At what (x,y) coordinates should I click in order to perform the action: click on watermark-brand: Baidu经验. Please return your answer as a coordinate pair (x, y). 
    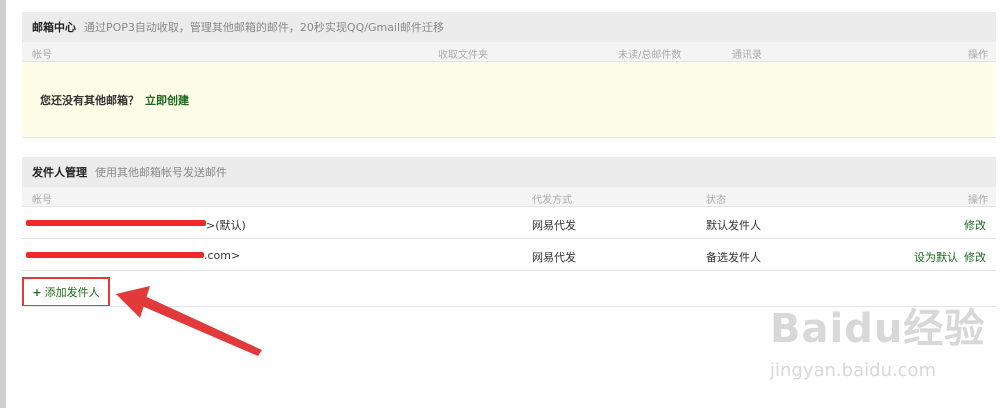
    Looking at the image, I should click on (878, 329).